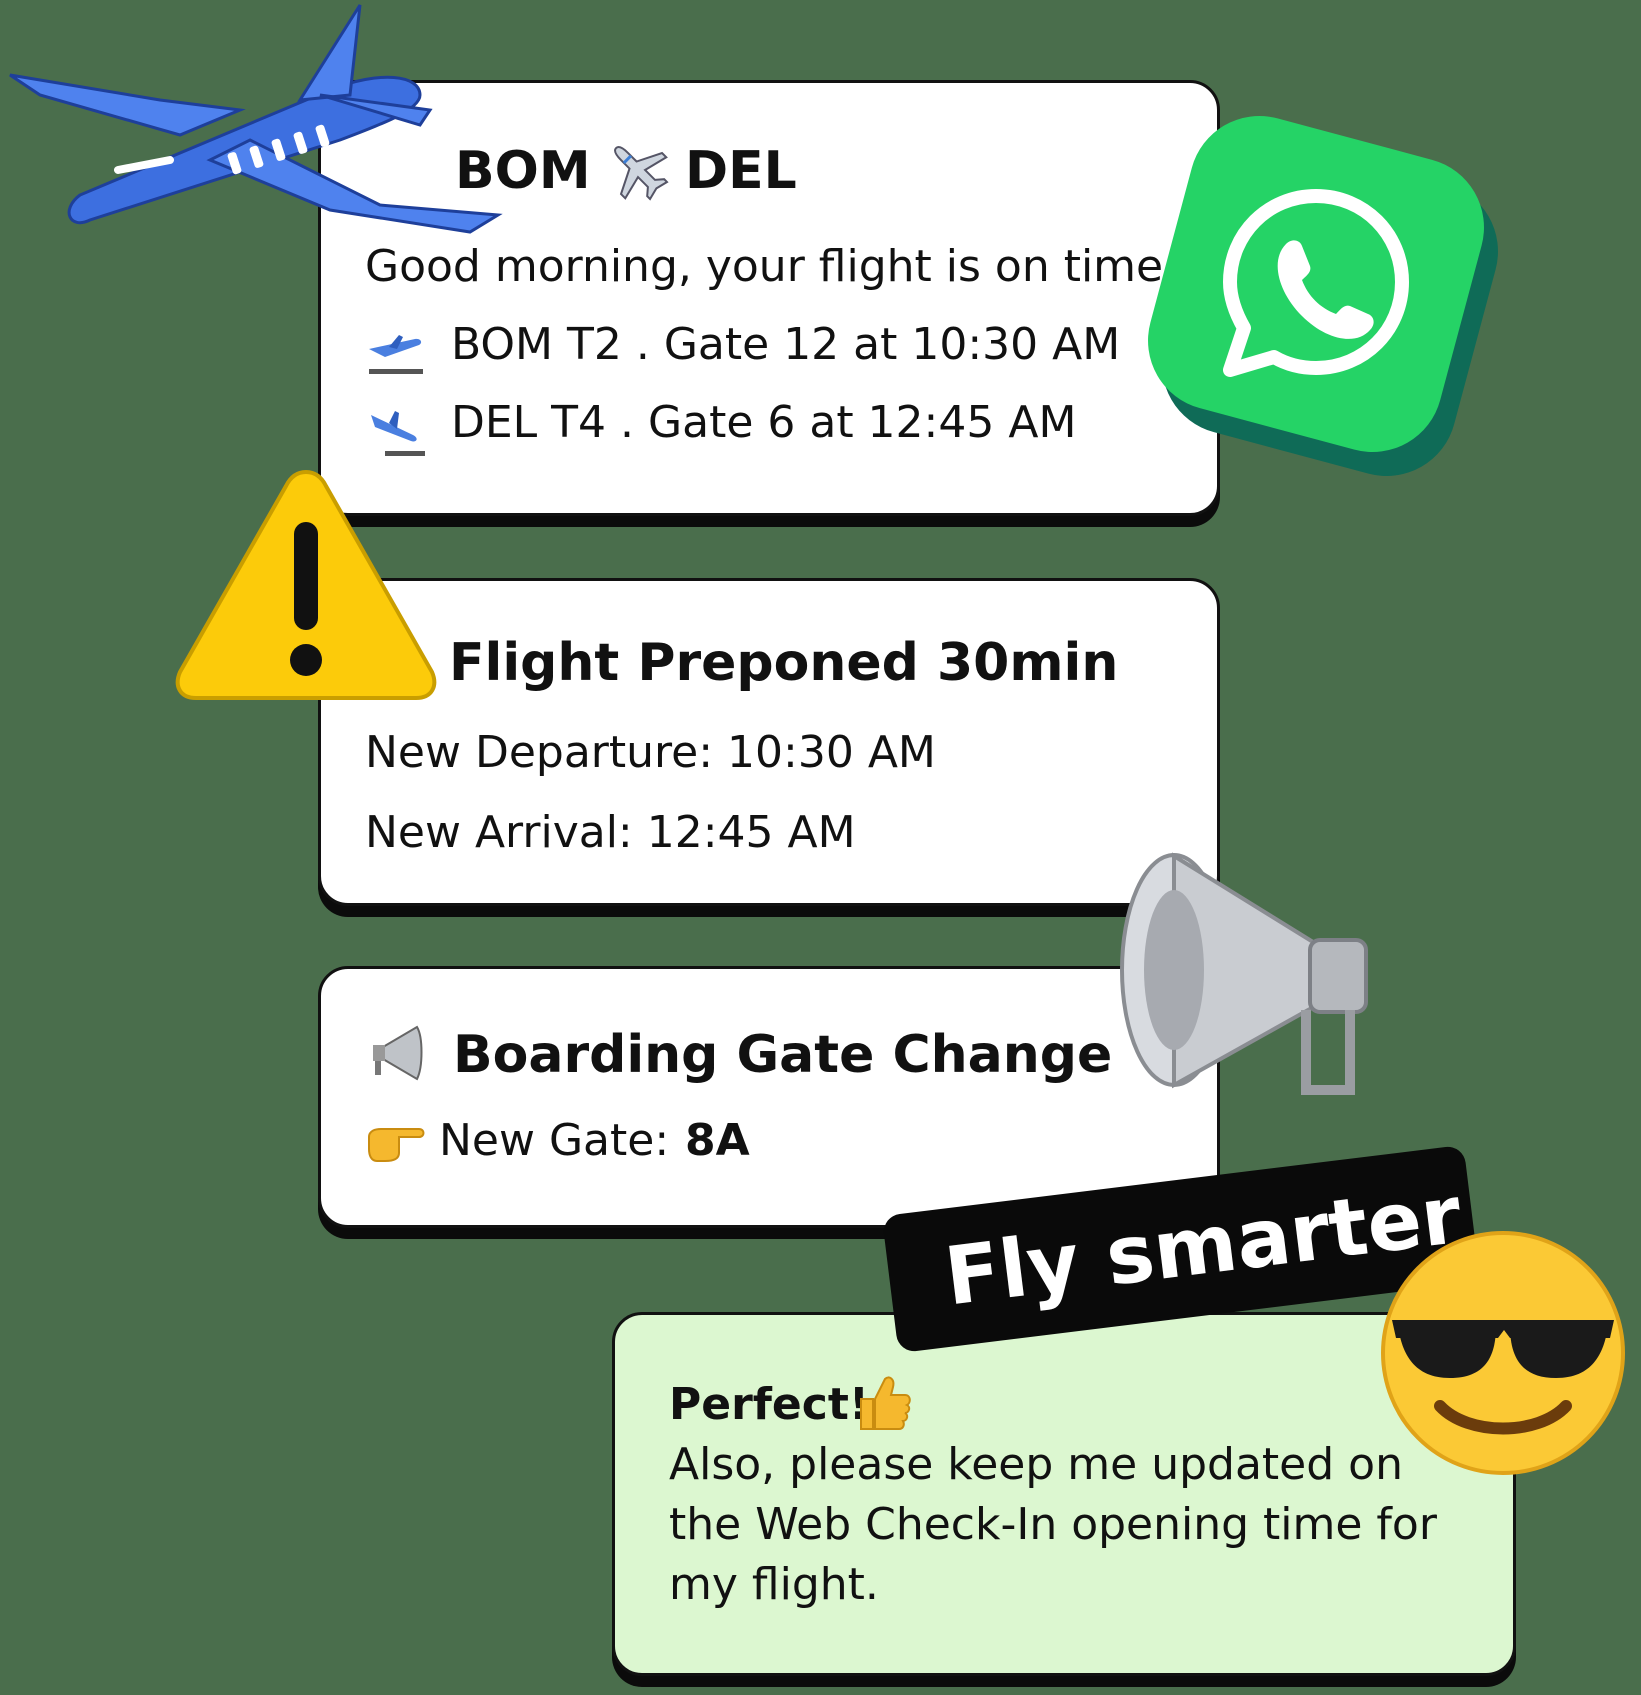 Image resolution: width=1641 pixels, height=1695 pixels. Describe the element at coordinates (398, 433) in the screenshot. I see `arrival-icon` at that location.